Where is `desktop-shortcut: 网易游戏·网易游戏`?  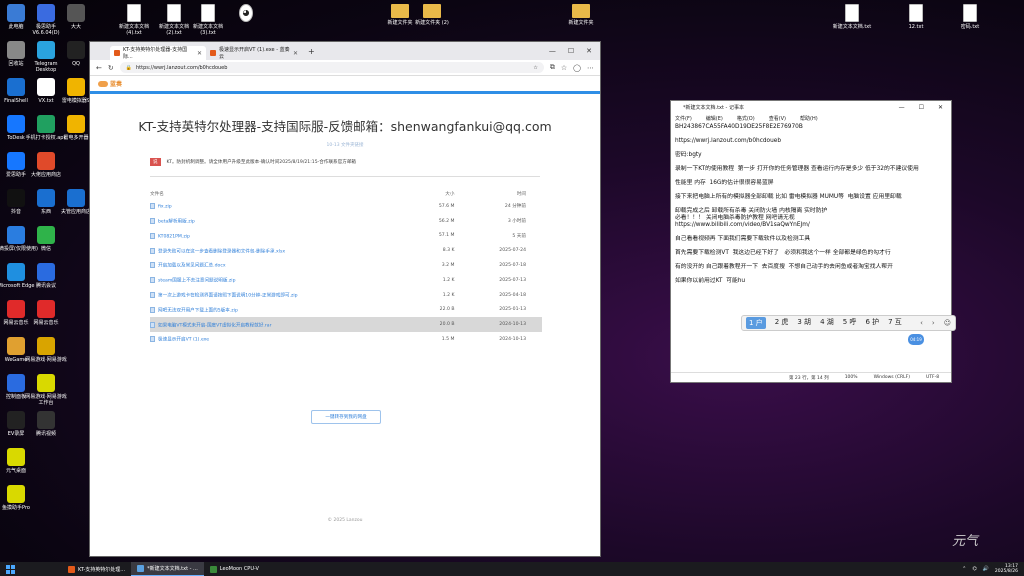
desktop-shortcut: 网易游戏·网易游戏 is located at coordinates (46, 350).